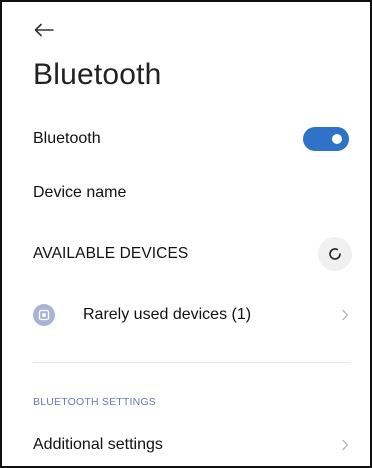 This screenshot has height=468, width=372. I want to click on toggle-knob, so click(337, 139).